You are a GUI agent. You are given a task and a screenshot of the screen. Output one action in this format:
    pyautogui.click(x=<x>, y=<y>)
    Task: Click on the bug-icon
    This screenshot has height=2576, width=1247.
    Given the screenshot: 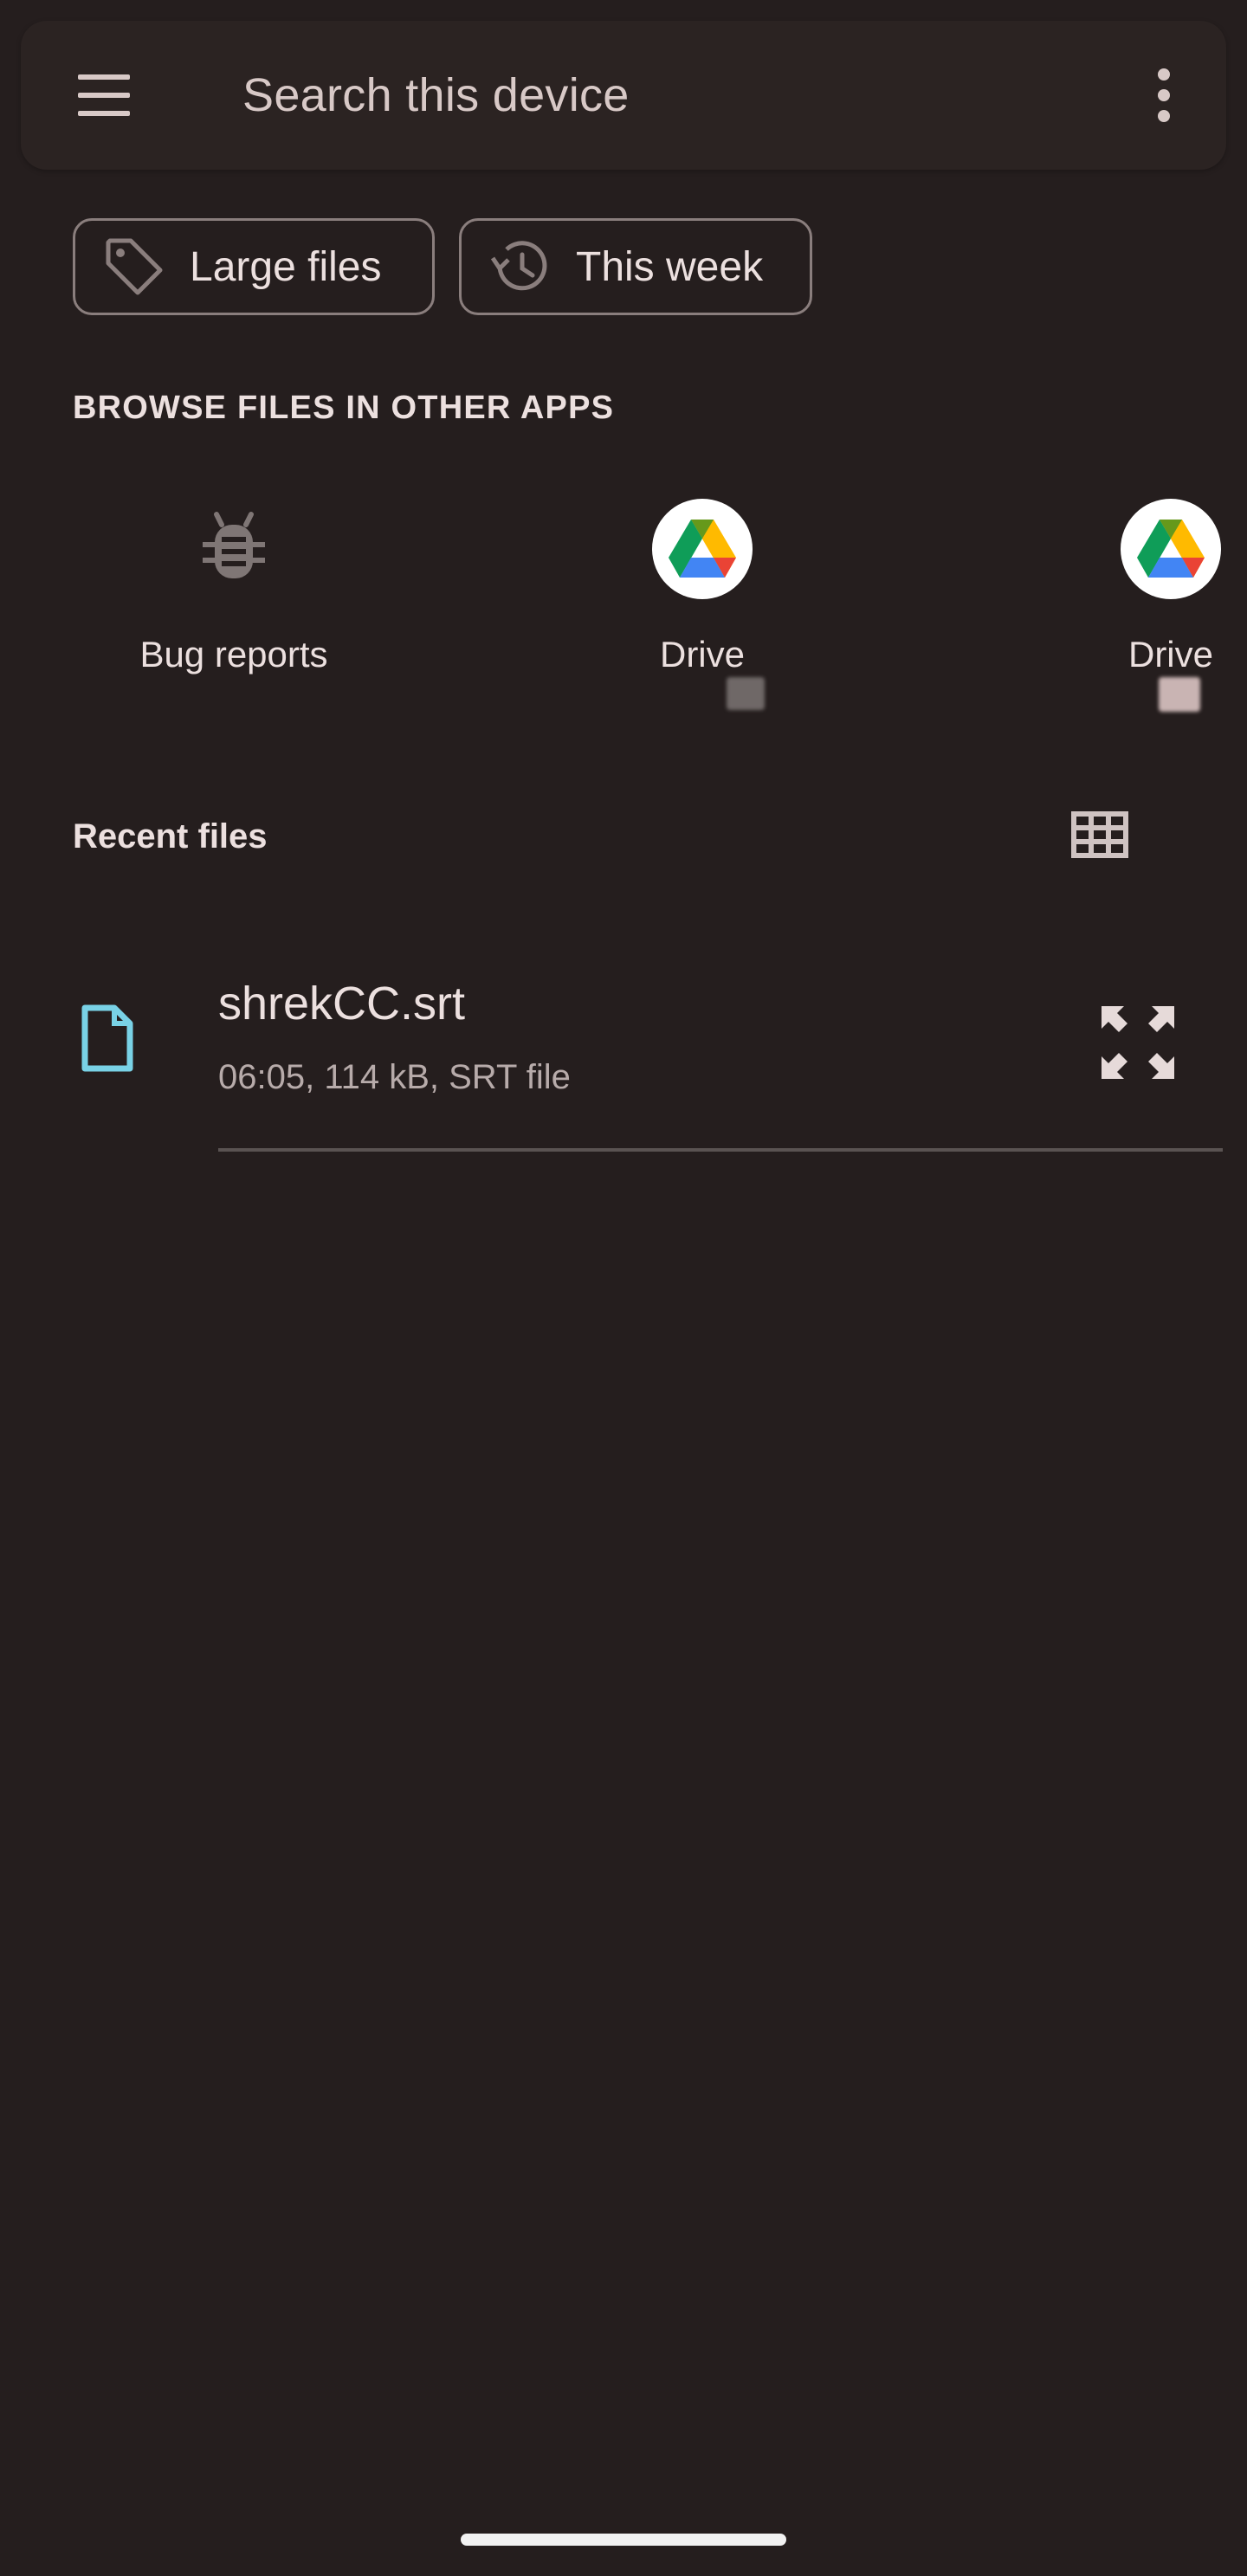 What is the action you would take?
    pyautogui.click(x=234, y=549)
    